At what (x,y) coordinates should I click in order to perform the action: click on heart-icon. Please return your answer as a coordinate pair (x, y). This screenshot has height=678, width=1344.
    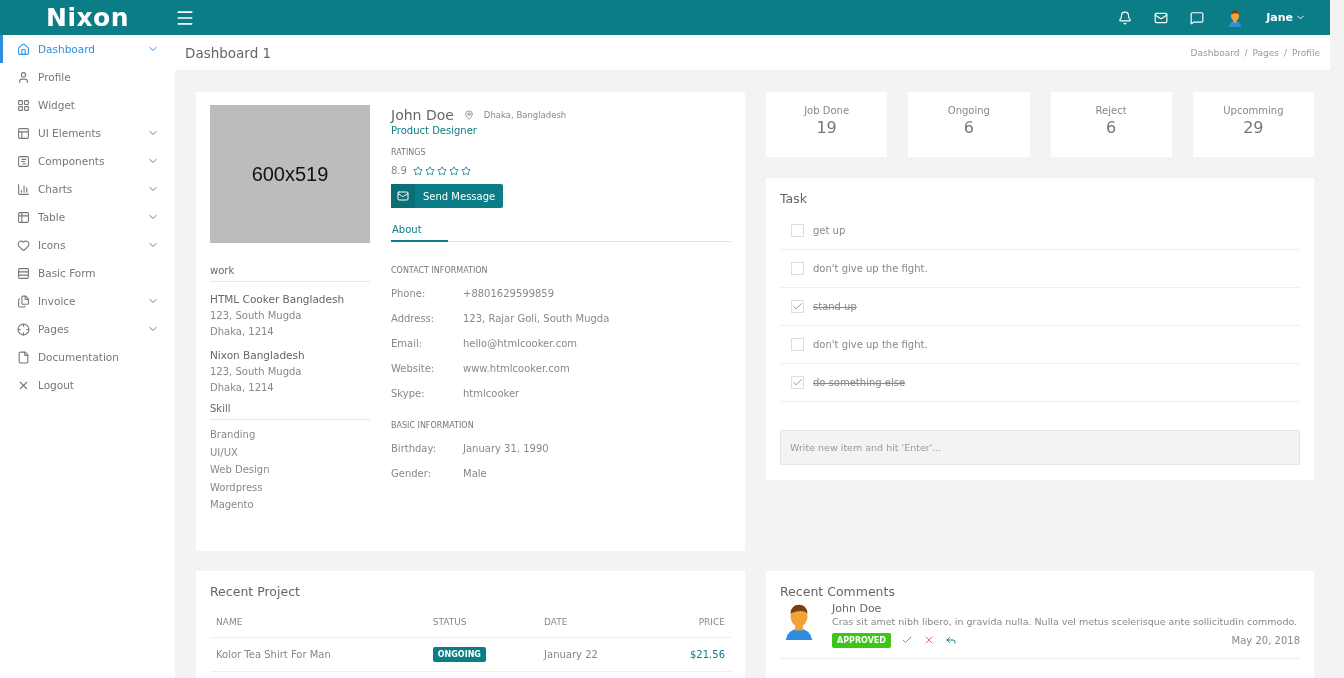
    Looking at the image, I should click on (23, 245).